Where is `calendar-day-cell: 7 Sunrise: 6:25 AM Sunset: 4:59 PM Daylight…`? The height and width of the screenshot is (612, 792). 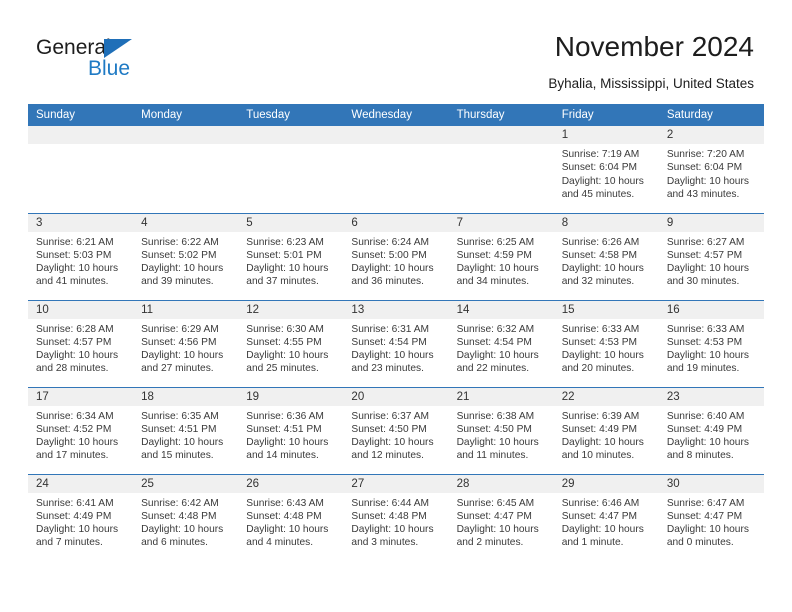
calendar-day-cell: 7 Sunrise: 6:25 AM Sunset: 4:59 PM Daylight… is located at coordinates (501, 256).